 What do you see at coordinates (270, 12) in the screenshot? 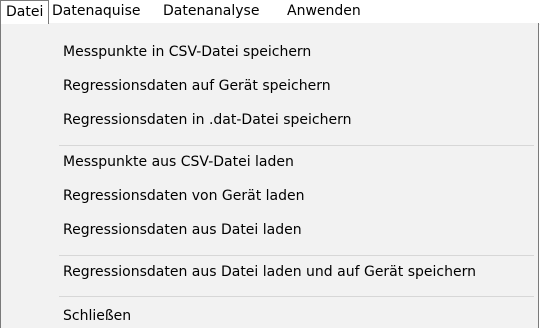
I see `menu-bar: Datei Datenaquise Datenanalyse Anwenden` at bounding box center [270, 12].